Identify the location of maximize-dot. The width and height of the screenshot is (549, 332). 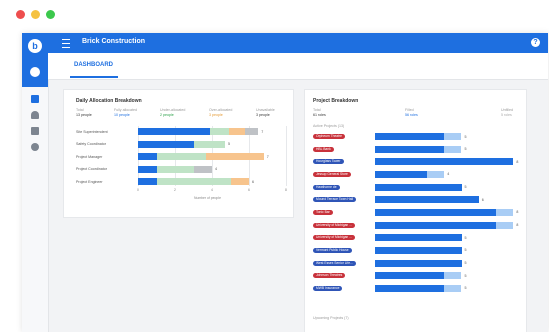
(50, 14).